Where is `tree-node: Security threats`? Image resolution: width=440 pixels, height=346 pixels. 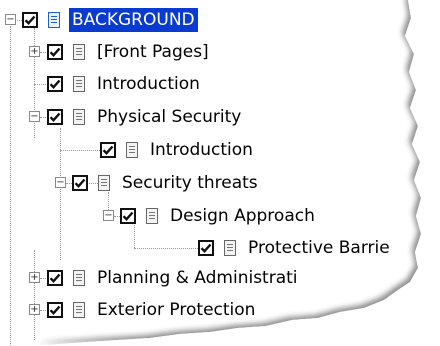 tree-node: Security threats is located at coordinates (166, 183).